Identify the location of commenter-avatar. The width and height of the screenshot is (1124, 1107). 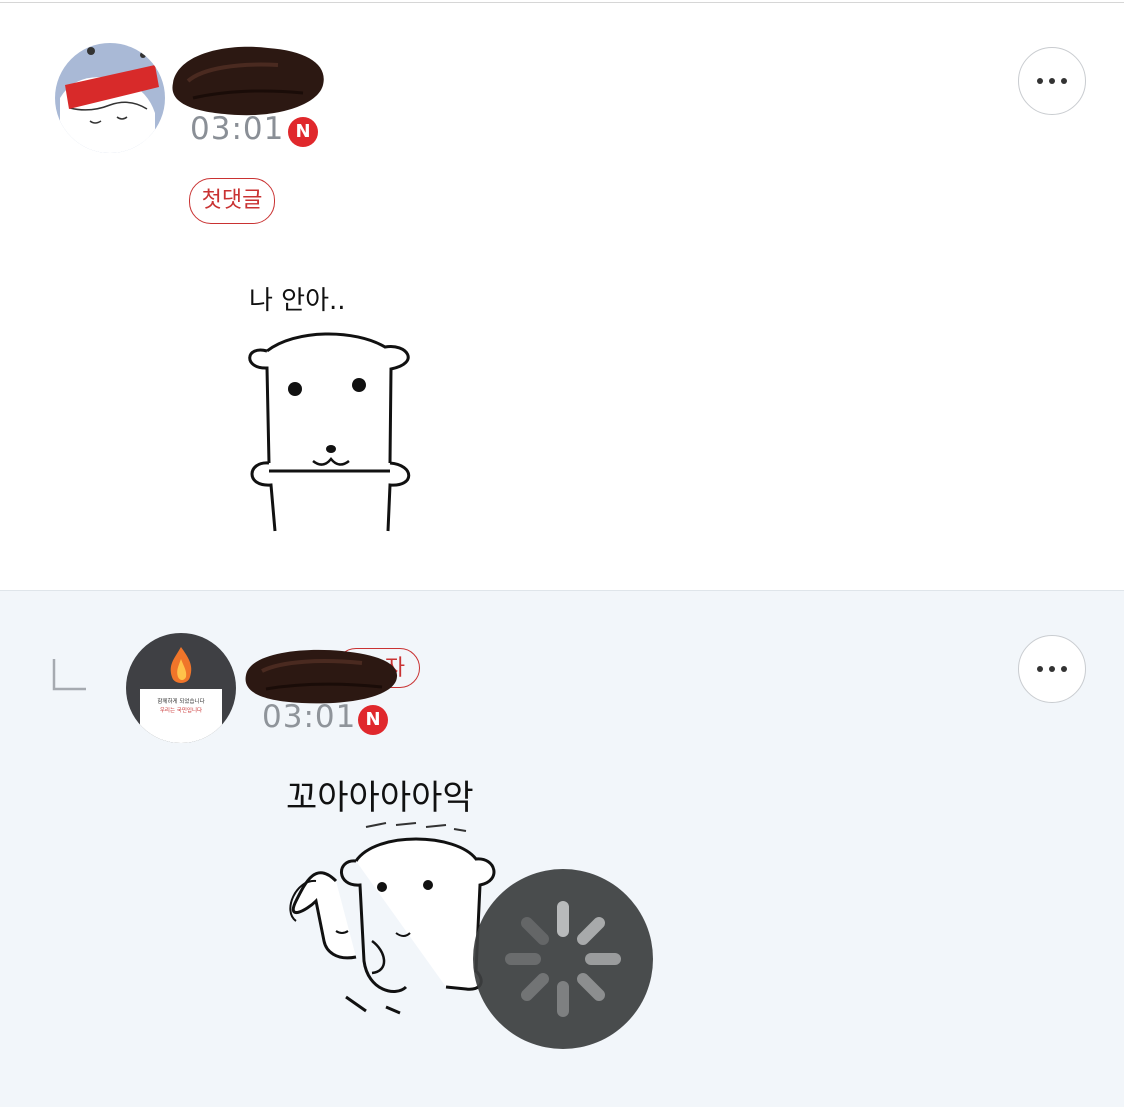
(110, 98).